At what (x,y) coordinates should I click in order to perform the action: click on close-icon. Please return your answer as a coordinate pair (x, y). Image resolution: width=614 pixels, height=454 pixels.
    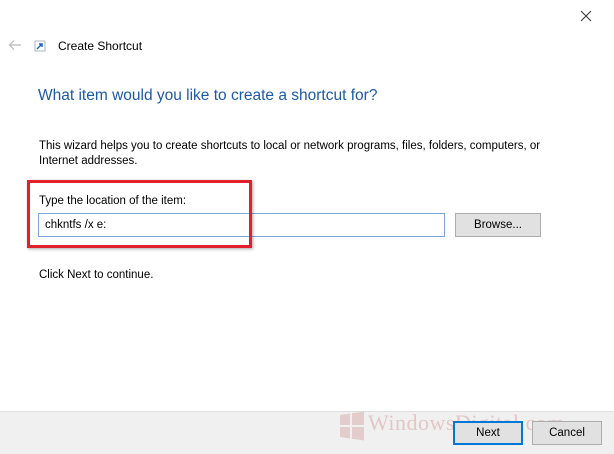
    Looking at the image, I should click on (586, 16).